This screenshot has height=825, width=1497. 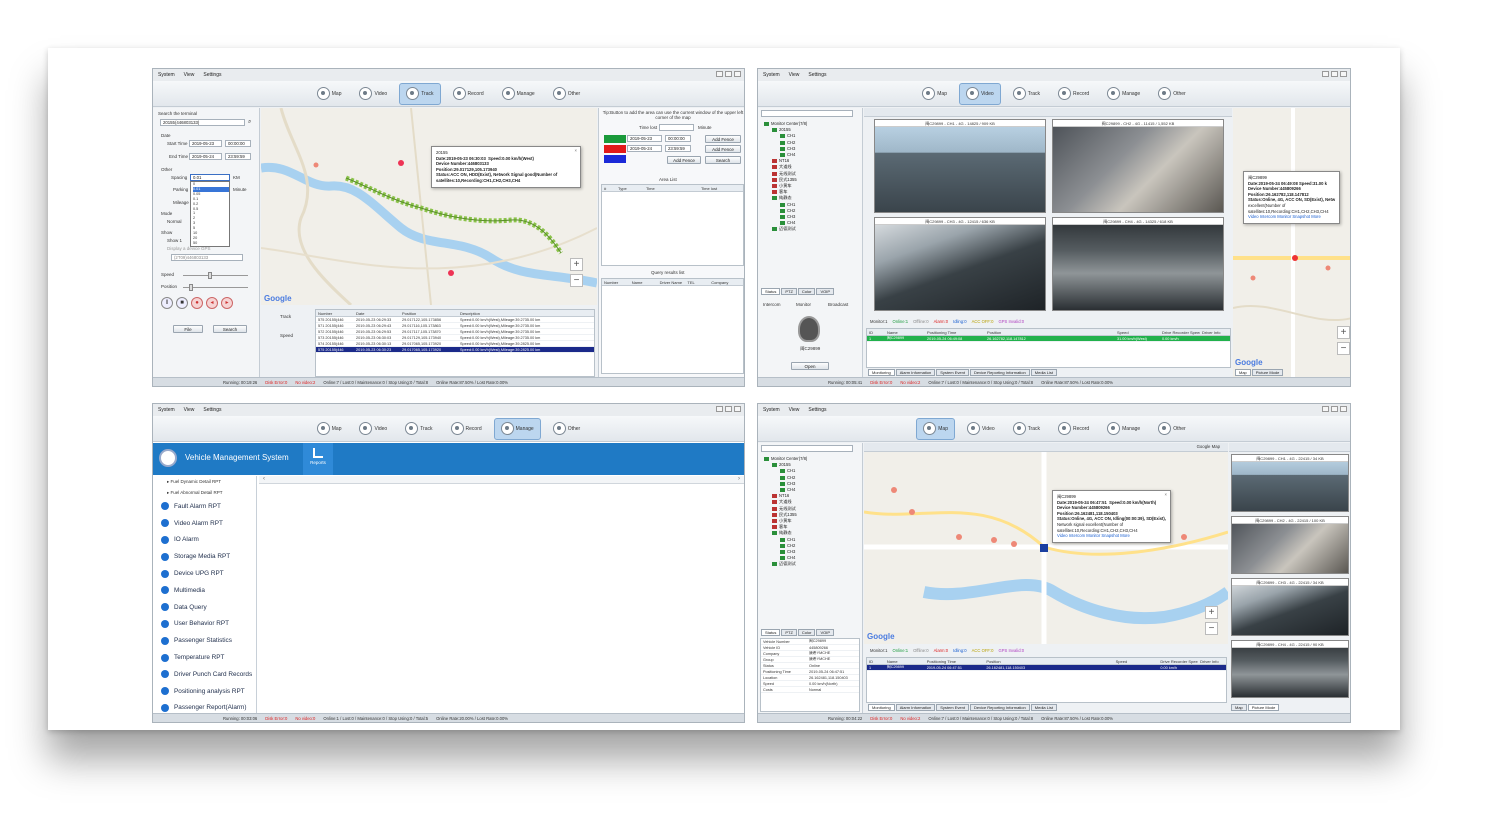 What do you see at coordinates (204, 523) in the screenshot?
I see `sidebar-item: Video Alarm RPT` at bounding box center [204, 523].